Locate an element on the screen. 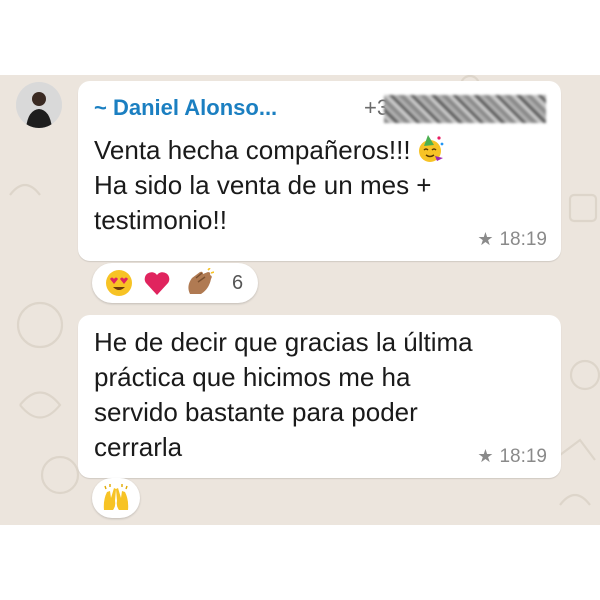 This screenshot has height=600, width=600. red-heart-icon is located at coordinates (157, 283).